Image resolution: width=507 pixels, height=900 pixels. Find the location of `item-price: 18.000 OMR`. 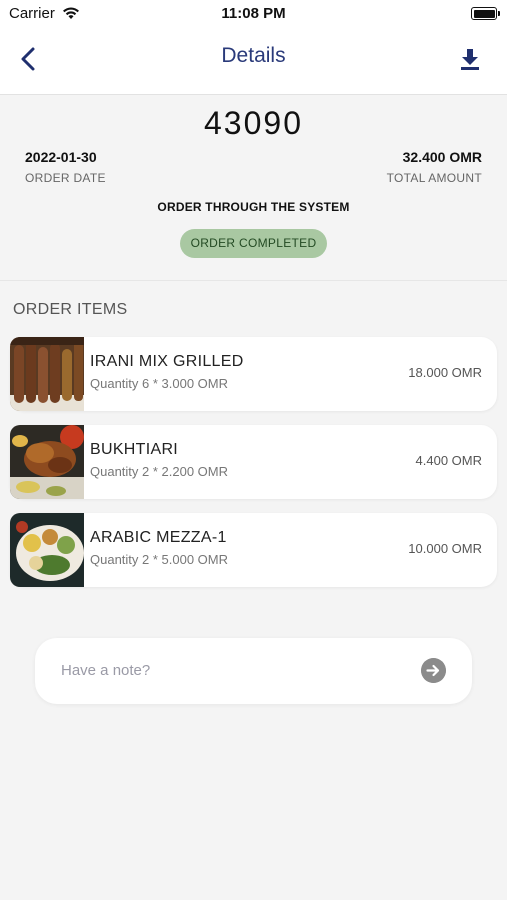

item-price: 18.000 OMR is located at coordinates (445, 372).